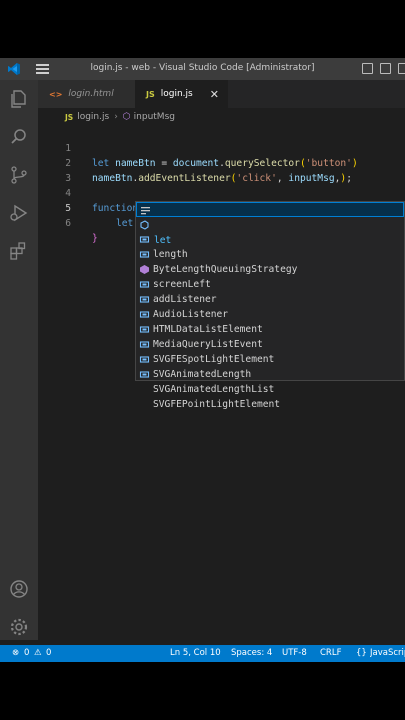 This screenshot has width=405, height=720. Describe the element at coordinates (19, 589) in the screenshot. I see `account-icon` at that location.